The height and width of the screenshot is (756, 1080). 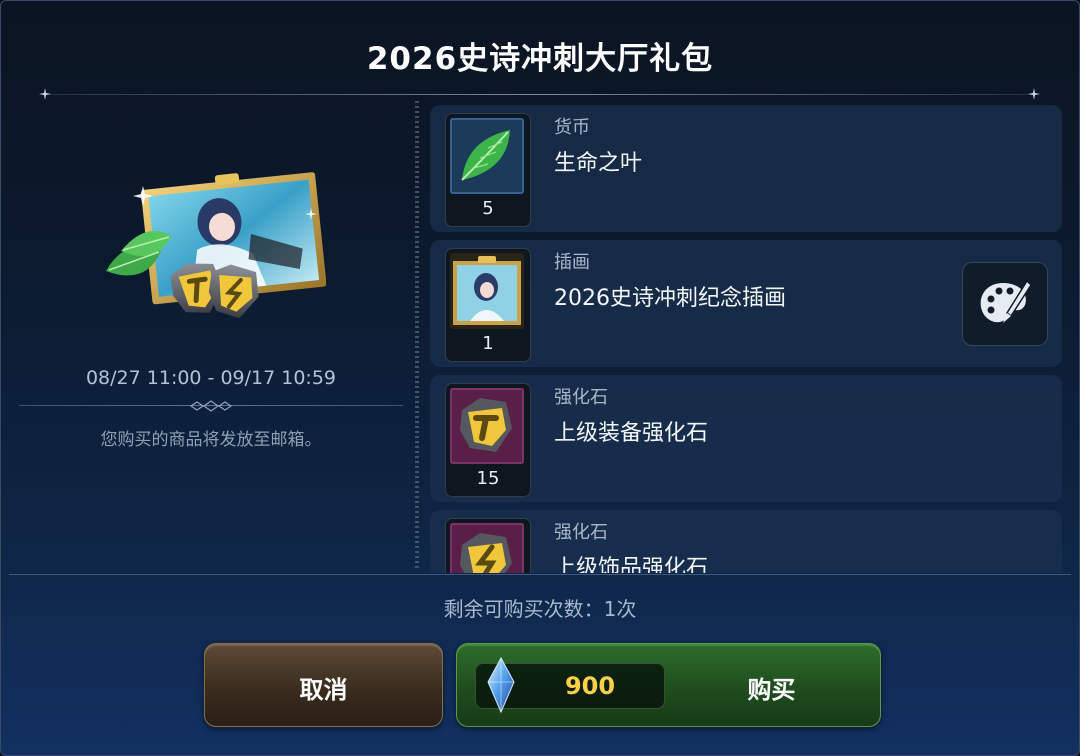 What do you see at coordinates (590, 686) in the screenshot?
I see `price-value: 900` at bounding box center [590, 686].